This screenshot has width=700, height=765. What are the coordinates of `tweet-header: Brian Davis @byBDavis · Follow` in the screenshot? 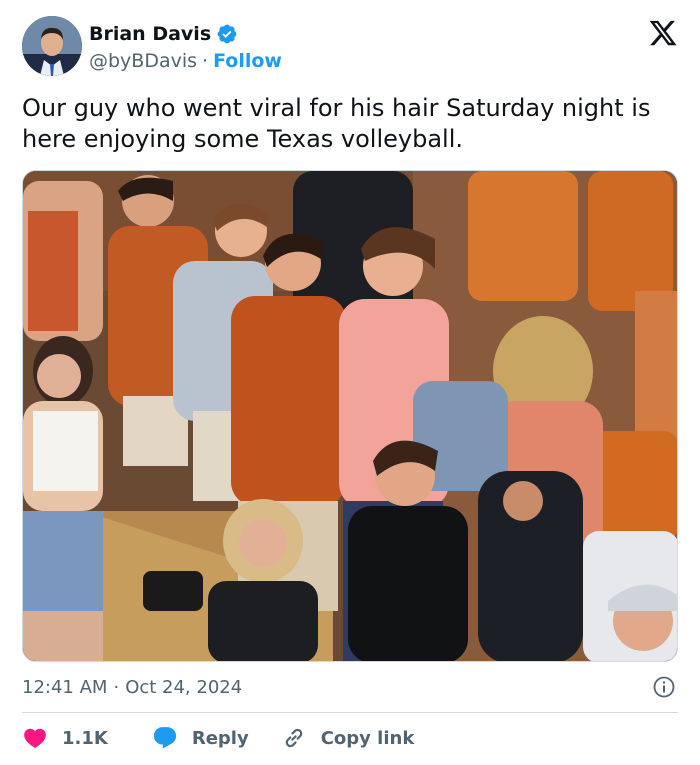 It's located at (350, 47).